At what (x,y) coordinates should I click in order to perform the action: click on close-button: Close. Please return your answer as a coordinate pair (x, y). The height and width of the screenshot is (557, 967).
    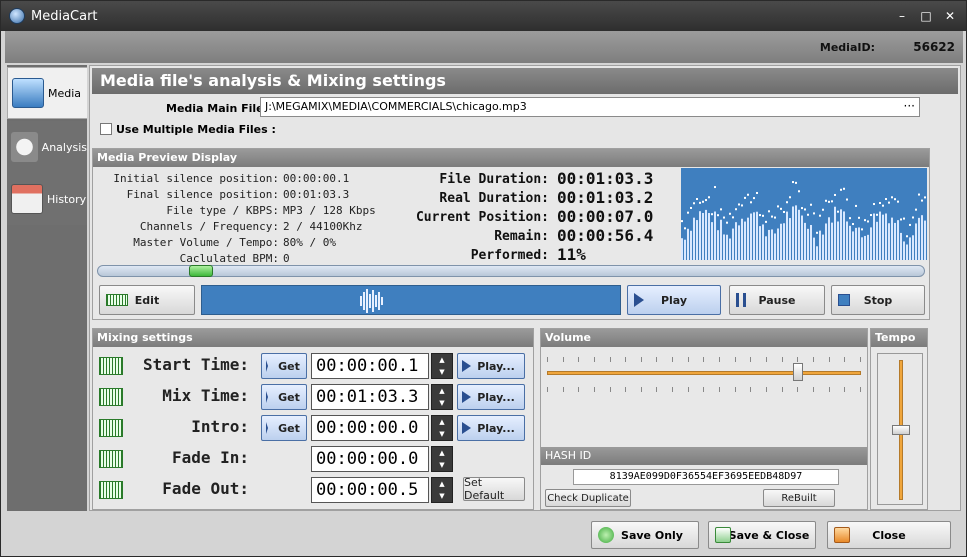
    Looking at the image, I should click on (889, 535).